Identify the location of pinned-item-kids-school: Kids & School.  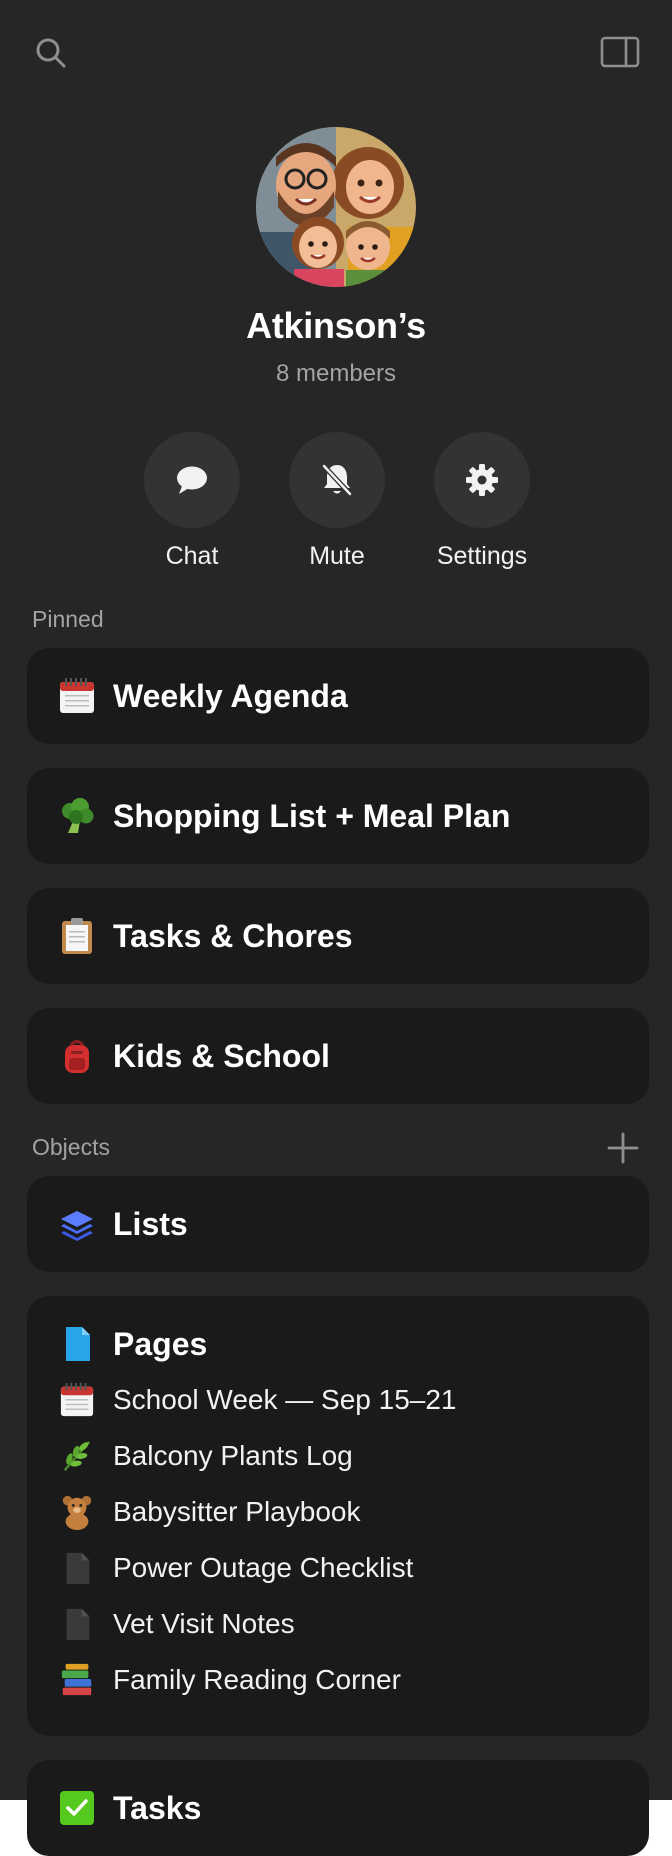
(338, 1056).